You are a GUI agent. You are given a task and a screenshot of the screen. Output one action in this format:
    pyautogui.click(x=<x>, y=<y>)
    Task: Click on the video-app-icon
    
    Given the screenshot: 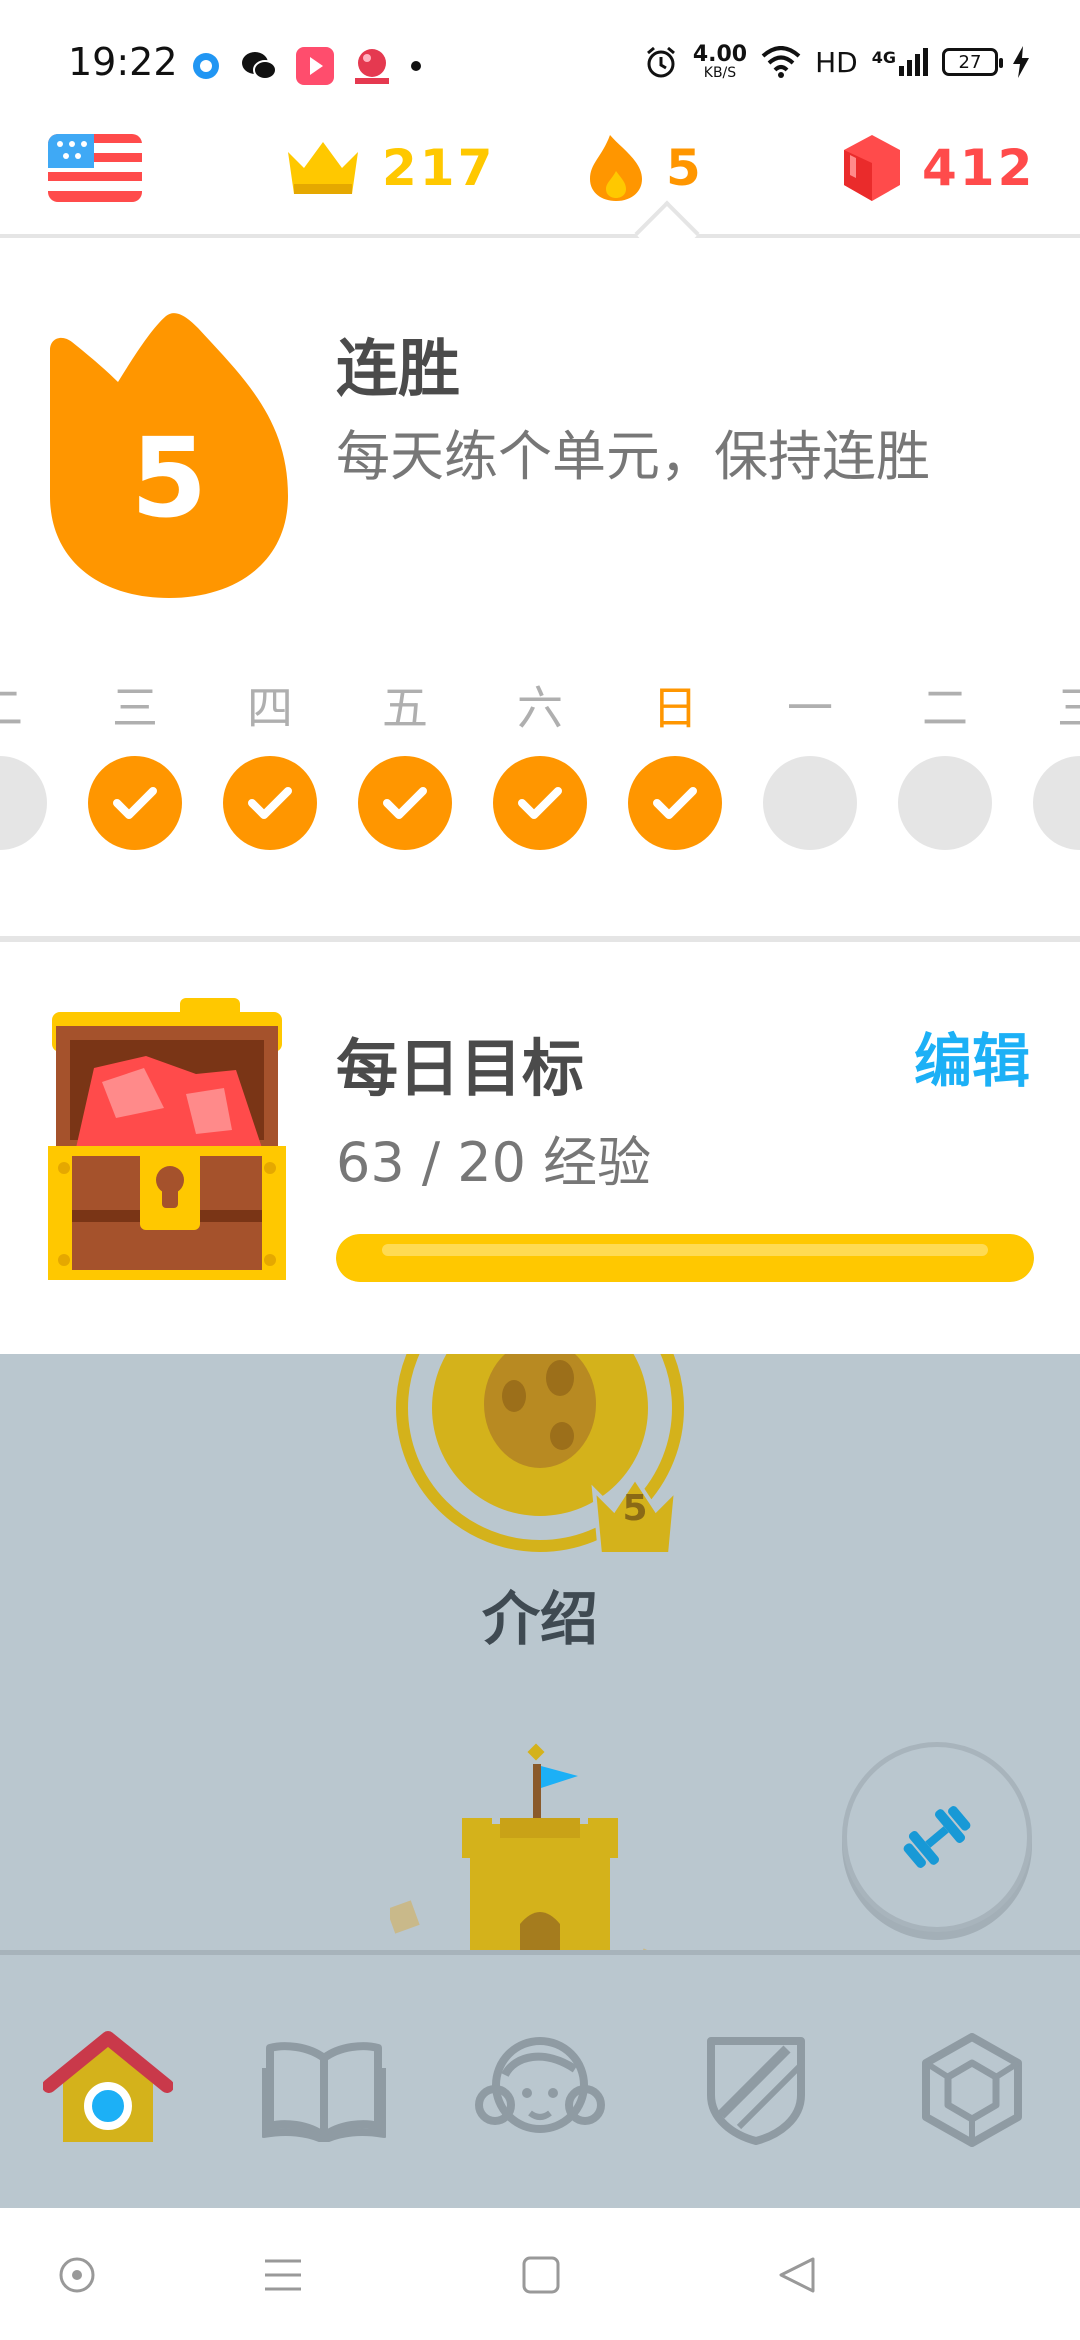 What is the action you would take?
    pyautogui.click(x=315, y=66)
    